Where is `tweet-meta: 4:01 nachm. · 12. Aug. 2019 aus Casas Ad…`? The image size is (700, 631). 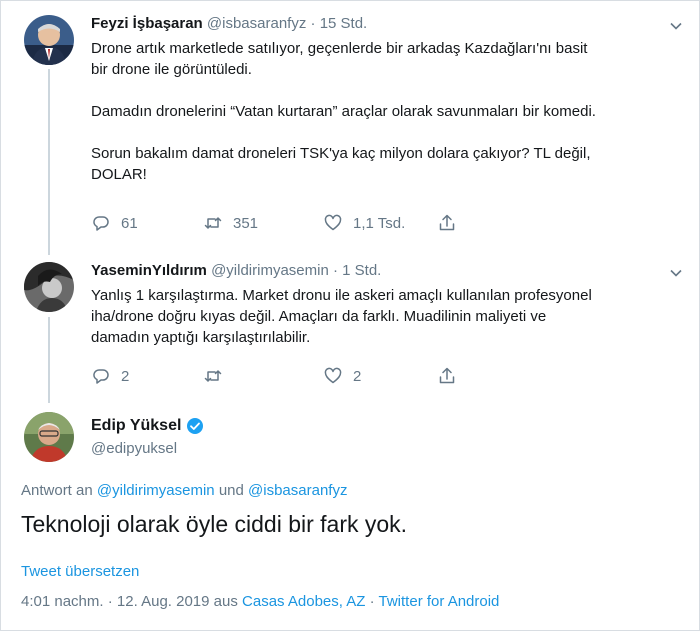
tweet-meta: 4:01 nachm. · 12. Aug. 2019 aus Casas Ad… is located at coordinates (260, 601).